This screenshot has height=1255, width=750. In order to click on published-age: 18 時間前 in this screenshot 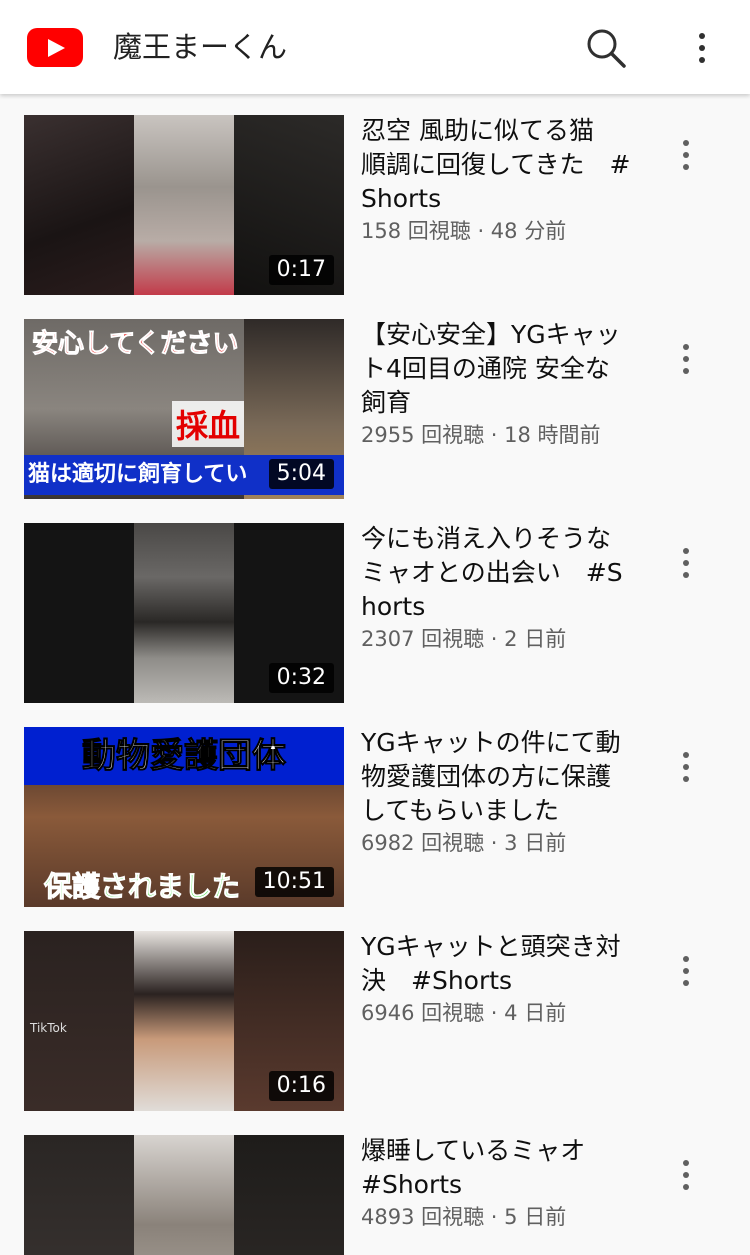, I will do `click(552, 435)`.